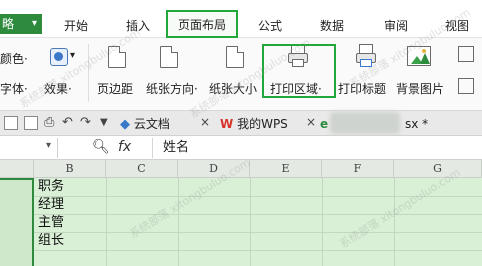  What do you see at coordinates (48, 145) in the screenshot?
I see `name-box-dropdown-icon: ▾` at bounding box center [48, 145].